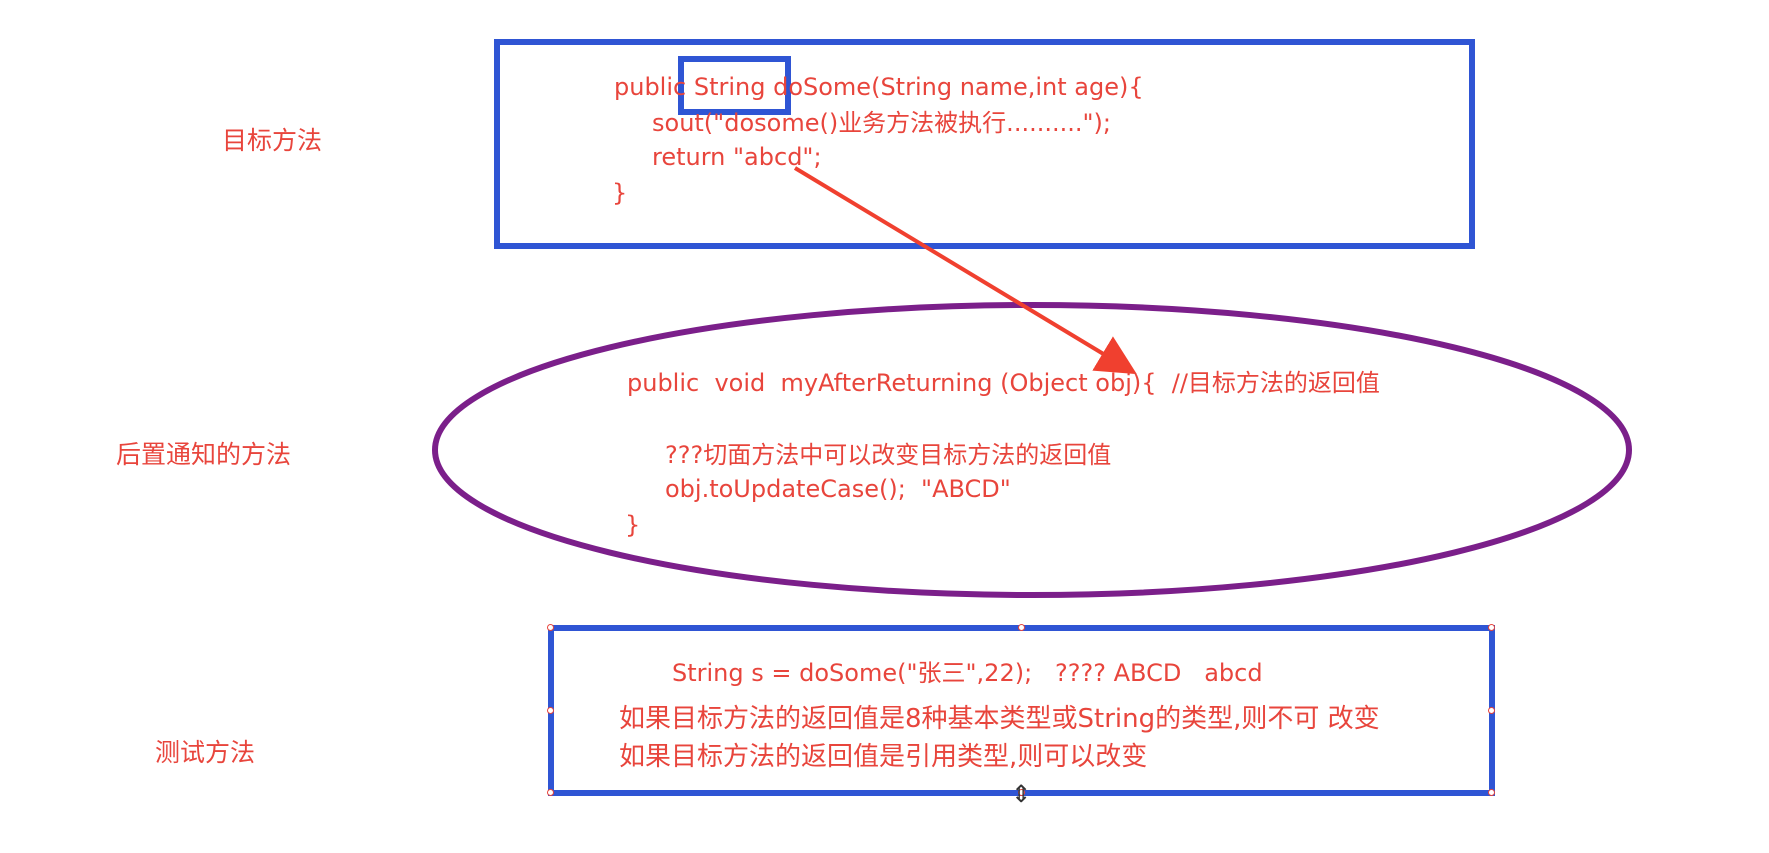 This screenshot has height=853, width=1769. Describe the element at coordinates (272, 140) in the screenshot. I see `target-method-label: 目标方法` at that location.